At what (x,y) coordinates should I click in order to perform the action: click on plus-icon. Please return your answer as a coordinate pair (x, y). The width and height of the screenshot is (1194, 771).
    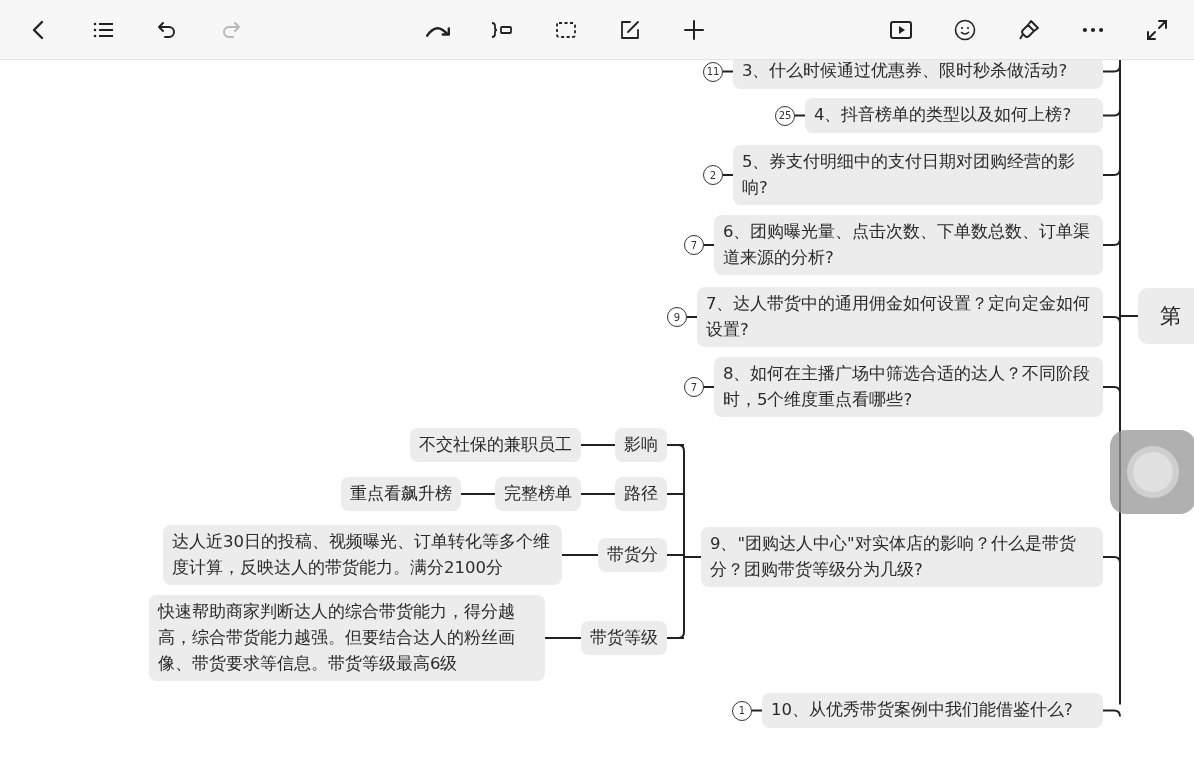
    Looking at the image, I should click on (694, 29).